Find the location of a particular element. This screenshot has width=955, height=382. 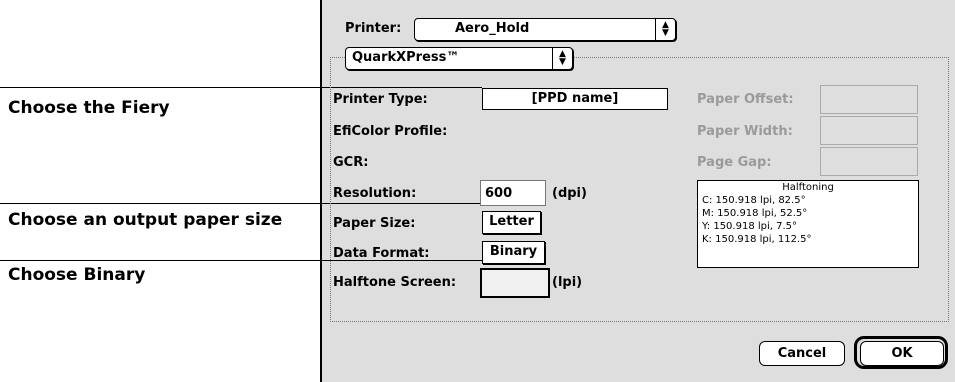

resolution-field: 600 is located at coordinates (513, 193).